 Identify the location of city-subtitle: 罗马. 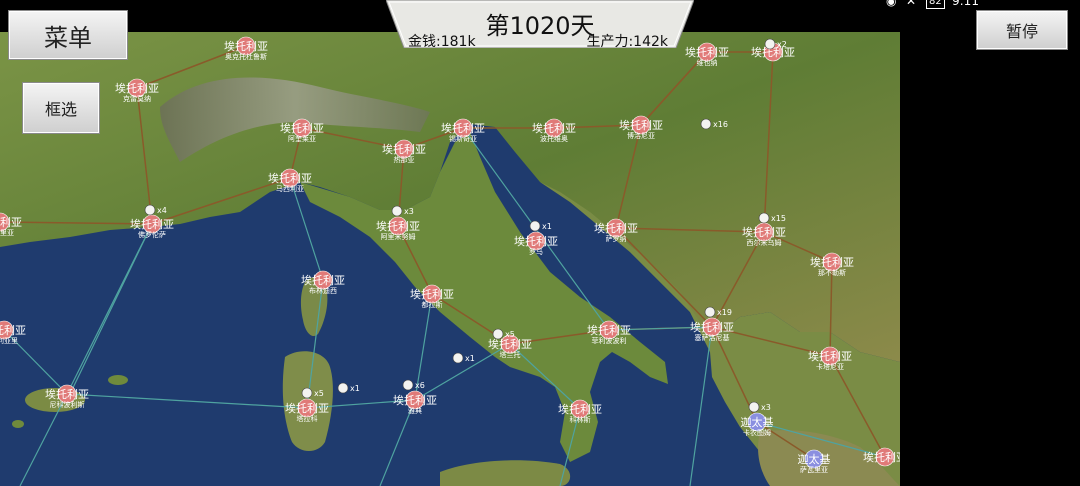
(536, 252).